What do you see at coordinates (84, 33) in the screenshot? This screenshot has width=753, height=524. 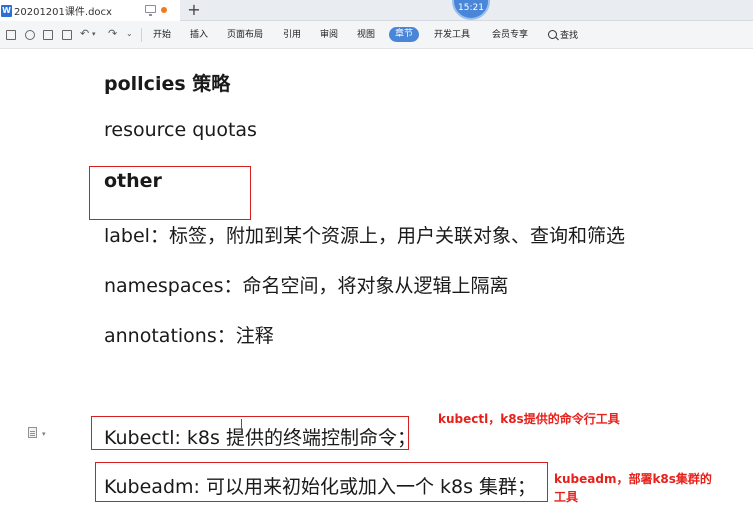 I see `undo-icon: ↶` at bounding box center [84, 33].